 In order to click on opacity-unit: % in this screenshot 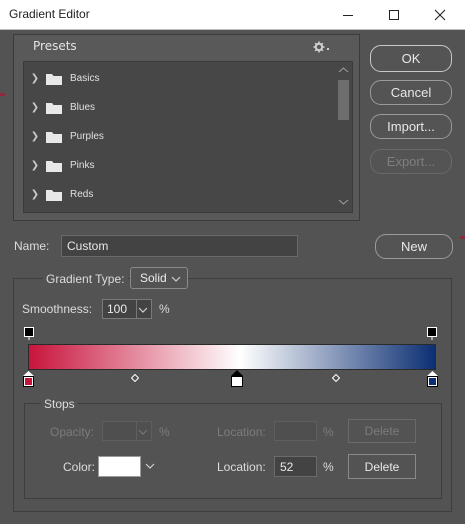, I will do `click(164, 432)`.